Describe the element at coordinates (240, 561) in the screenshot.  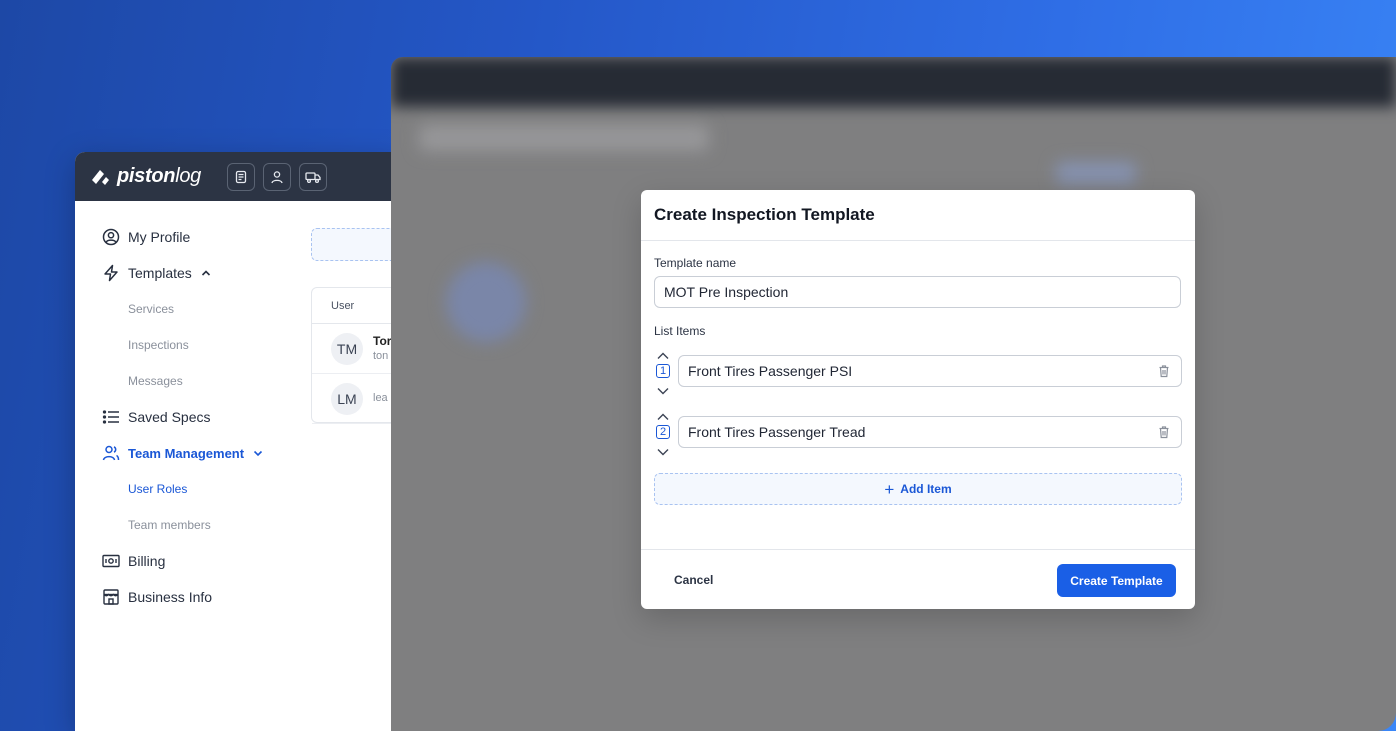
I see `sidebar-item-billing: Billing` at that location.